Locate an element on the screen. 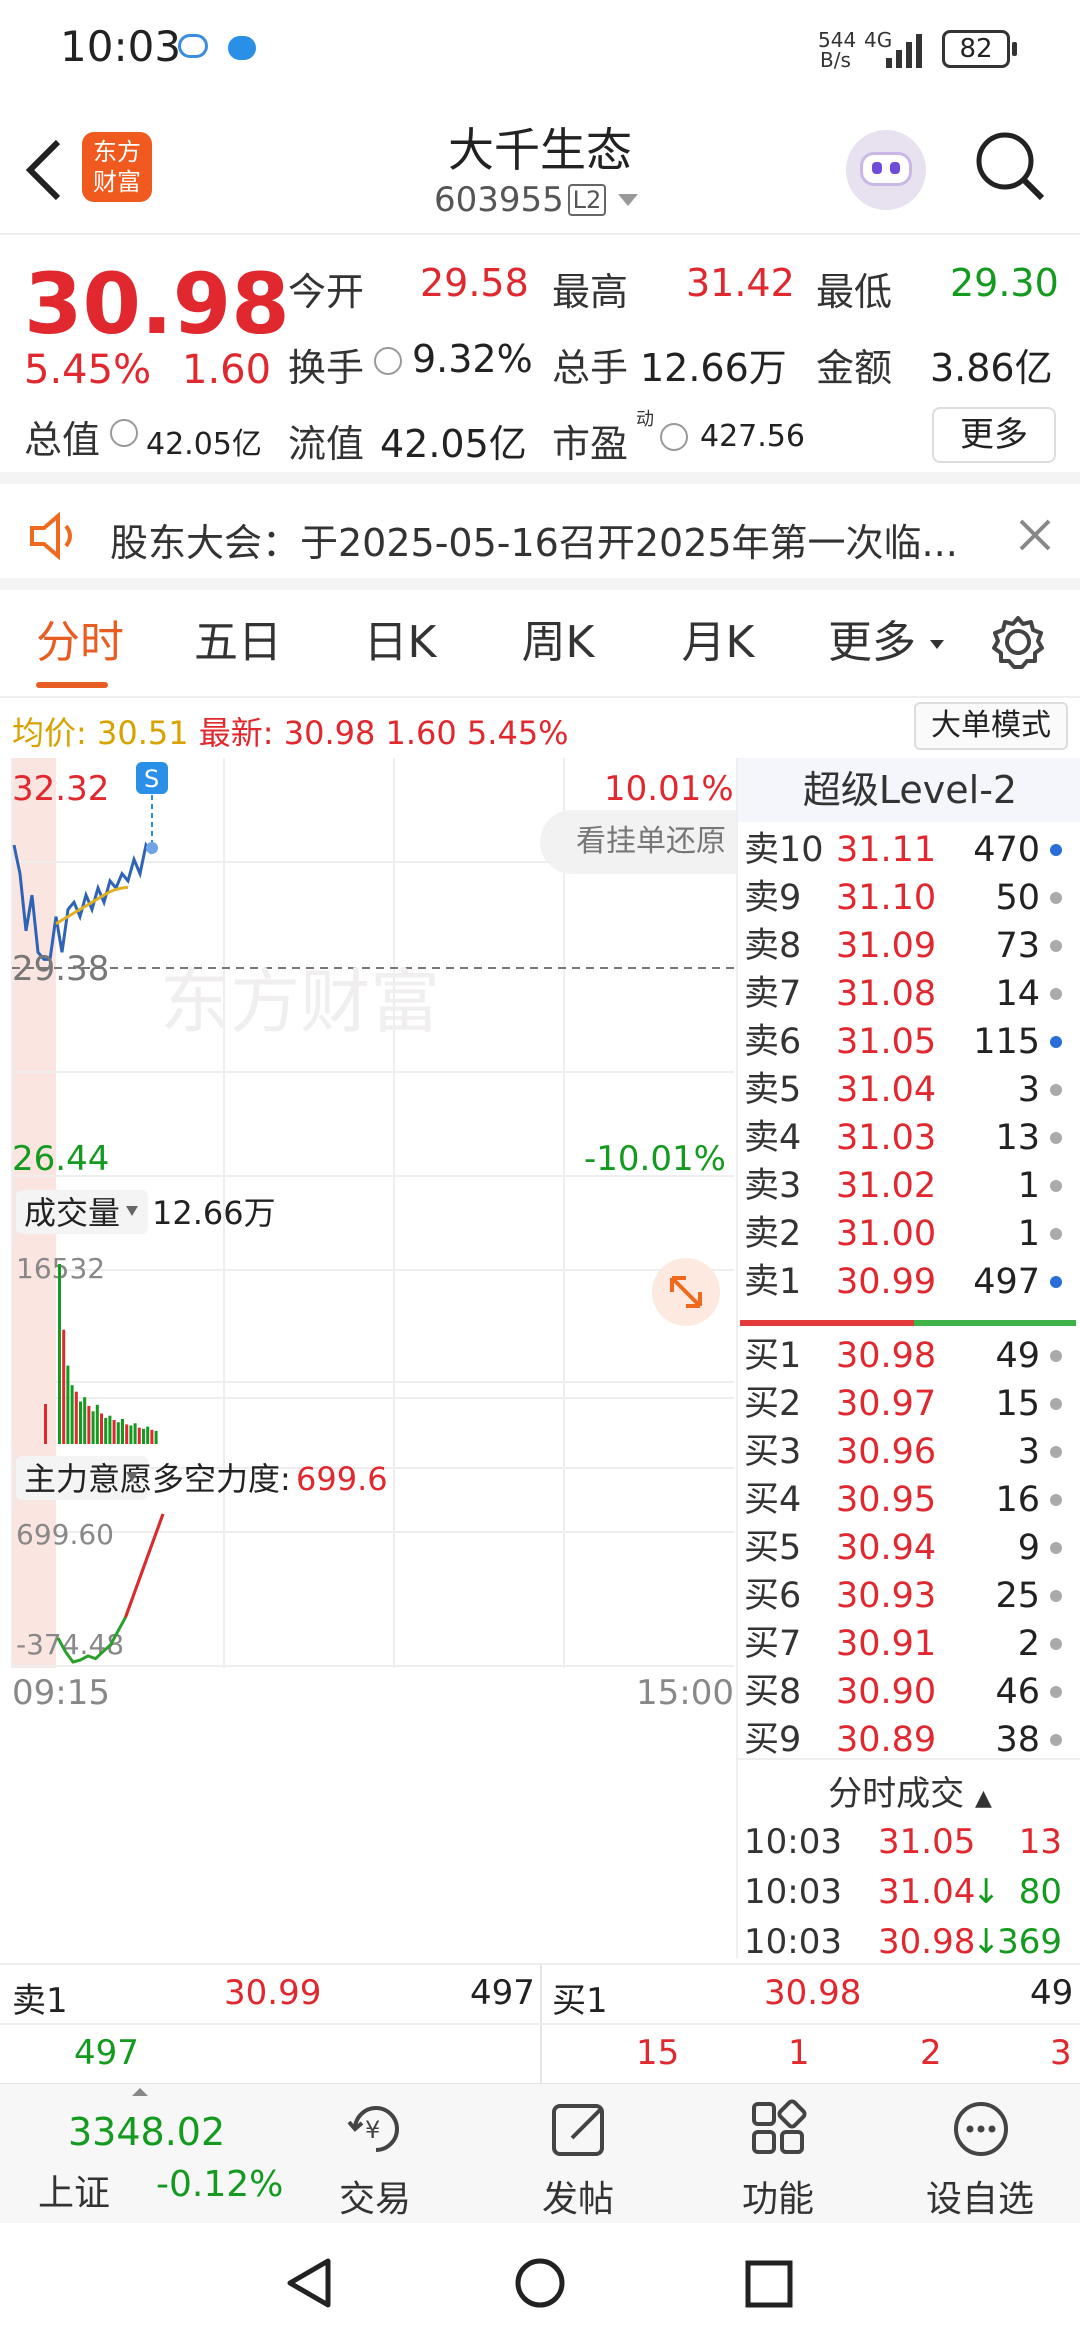 Image resolution: width=1080 pixels, height=2340 pixels. app-logo: 东方 财富 is located at coordinates (117, 167).